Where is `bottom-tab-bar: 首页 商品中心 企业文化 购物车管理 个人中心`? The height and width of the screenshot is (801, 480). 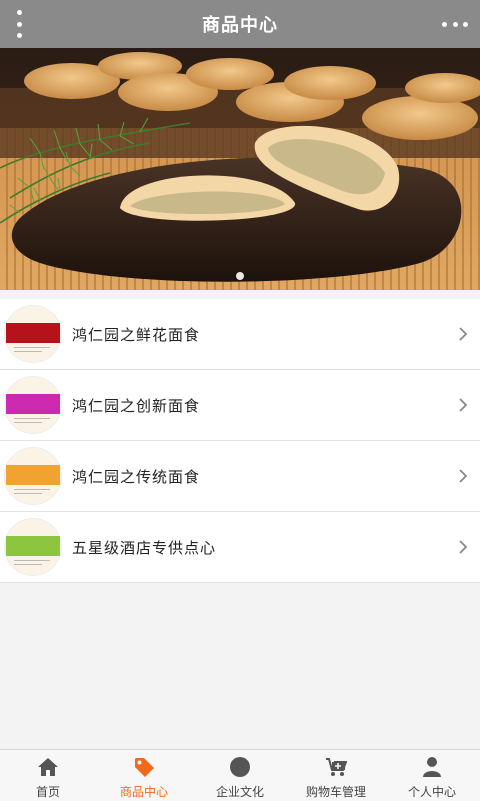
bottom-tab-bar: 首页 商品中心 企业文化 购物车管理 个人中心 is located at coordinates (240, 775).